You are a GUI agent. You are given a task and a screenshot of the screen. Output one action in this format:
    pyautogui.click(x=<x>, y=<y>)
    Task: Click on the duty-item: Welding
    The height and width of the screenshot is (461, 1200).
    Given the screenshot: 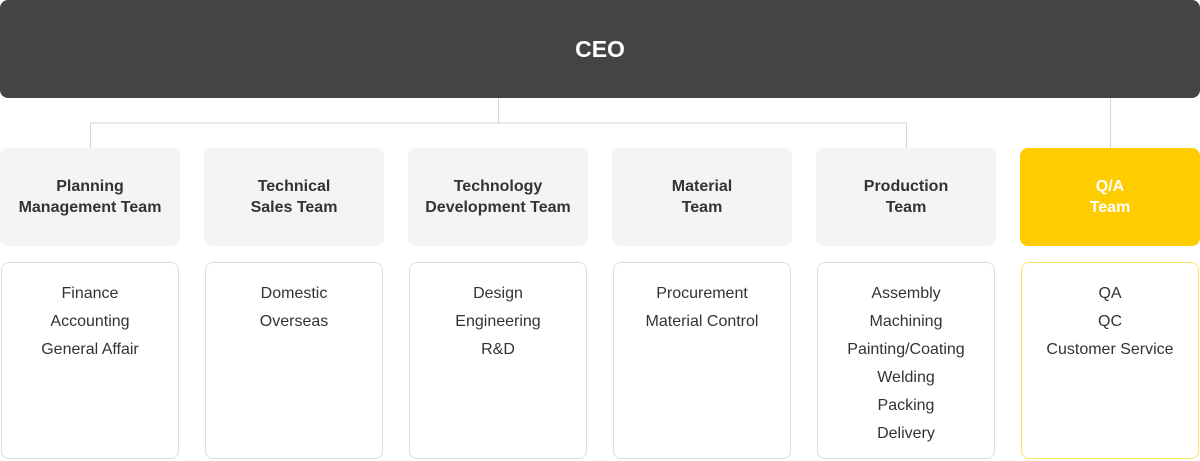 What is the action you would take?
    pyautogui.click(x=906, y=377)
    